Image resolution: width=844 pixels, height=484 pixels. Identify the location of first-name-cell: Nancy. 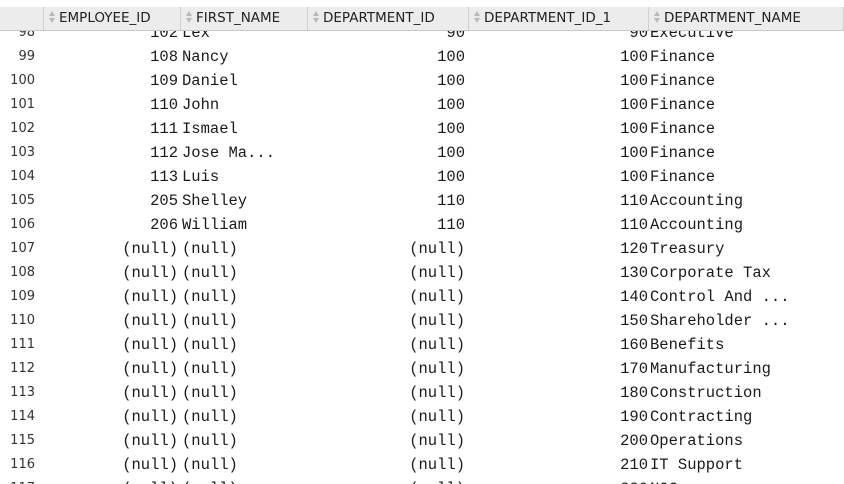
(244, 57).